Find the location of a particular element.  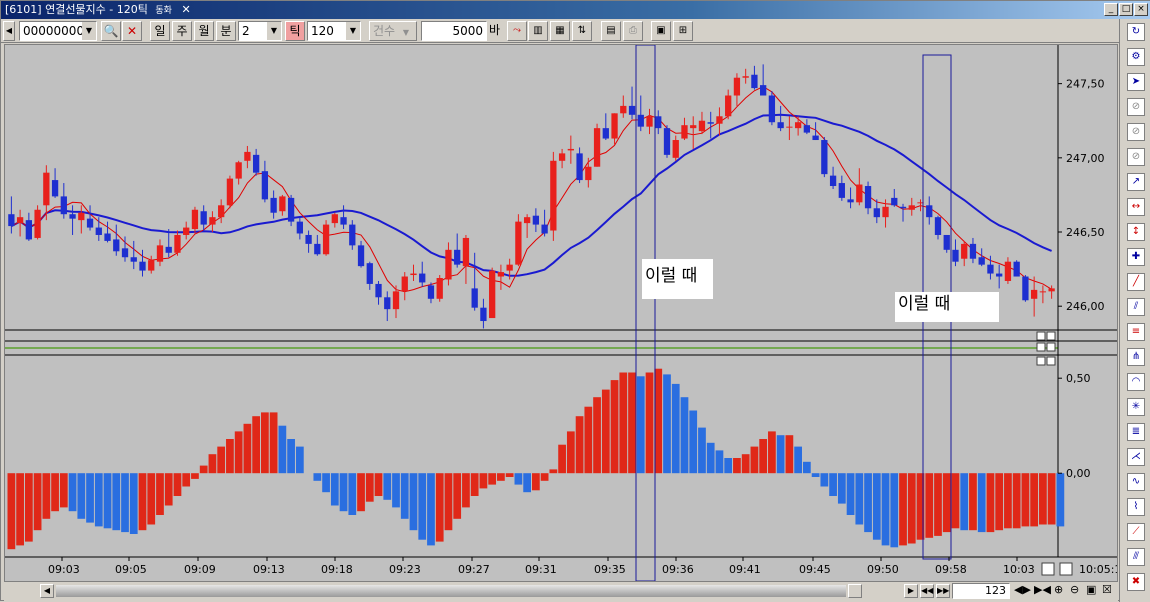

gann-icon: ✳ is located at coordinates (1136, 407).